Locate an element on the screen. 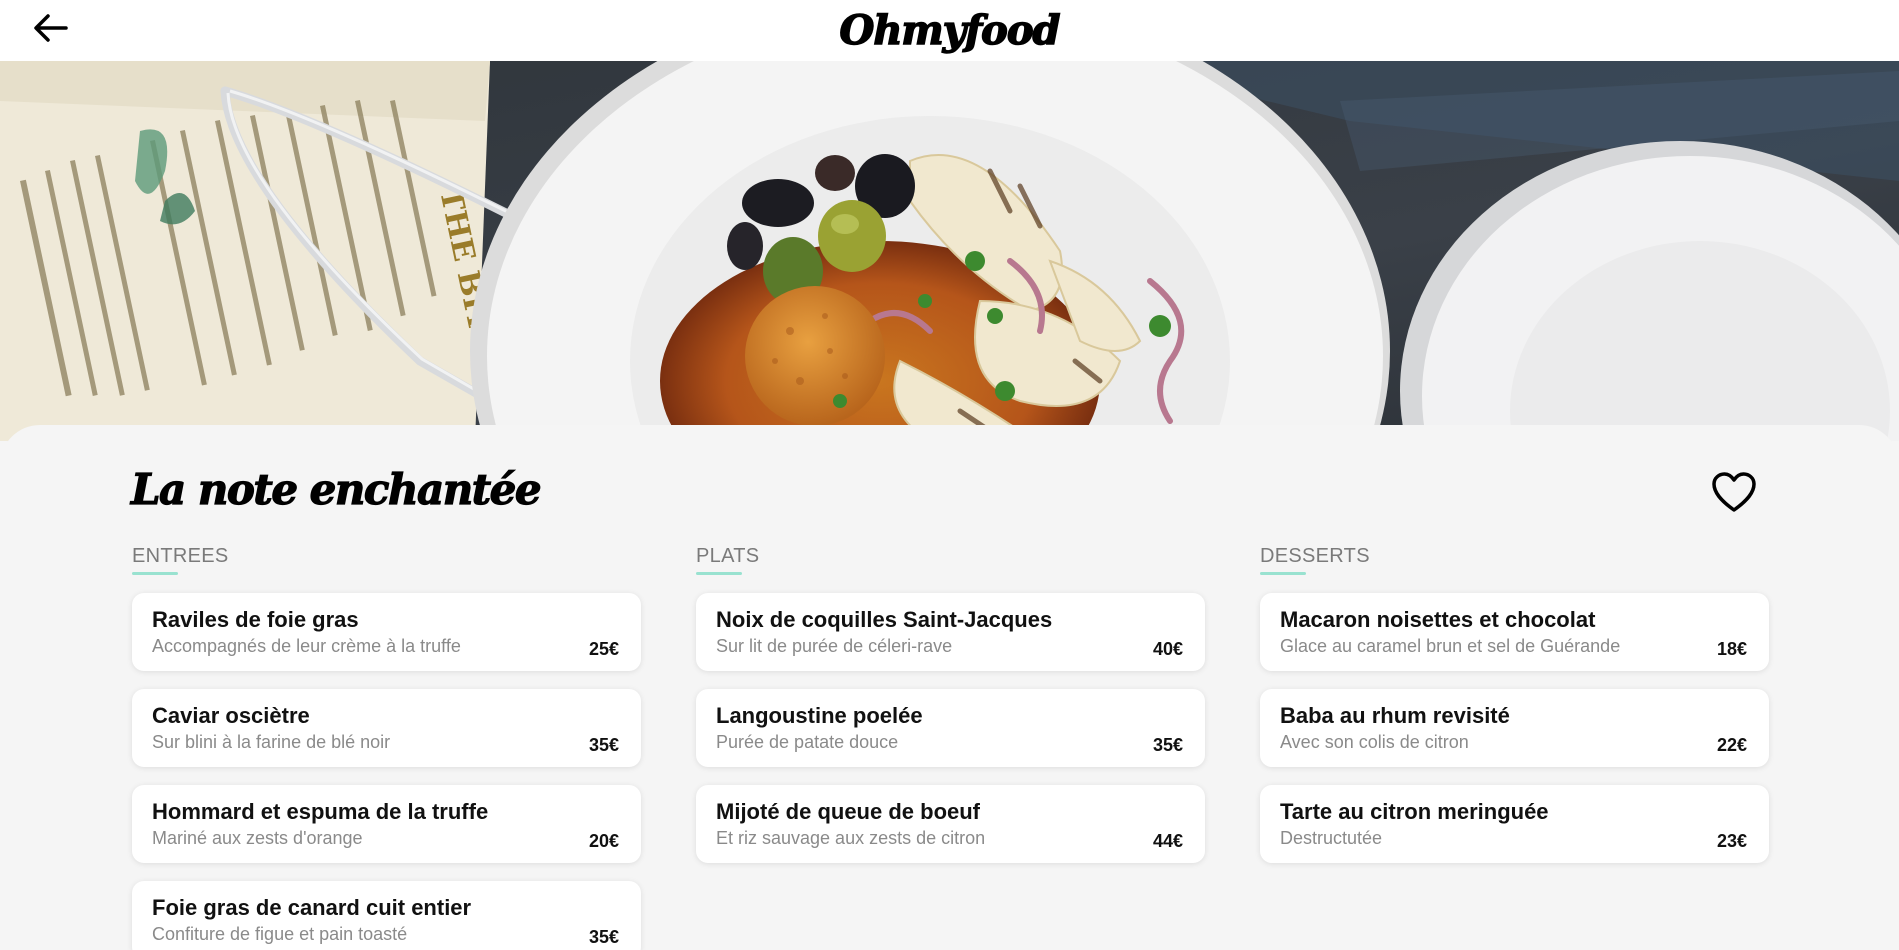  dish-name: Noix de coquilles Saint-Jacques is located at coordinates (884, 619).